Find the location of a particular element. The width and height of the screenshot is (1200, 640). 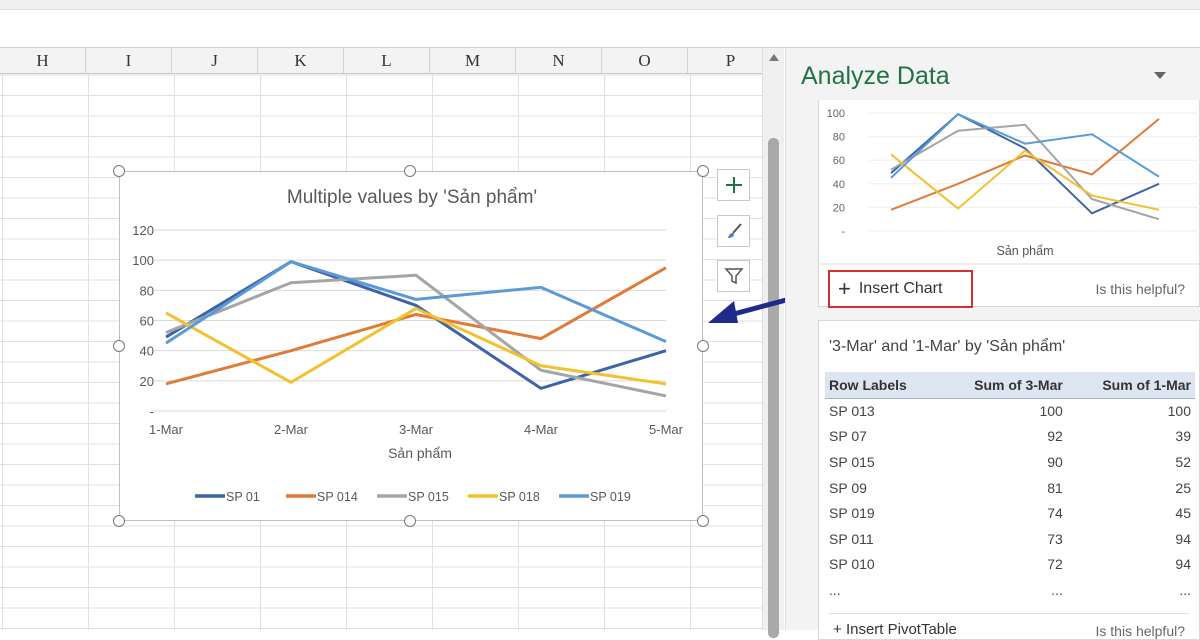

column-header-n: N is located at coordinates (559, 60).